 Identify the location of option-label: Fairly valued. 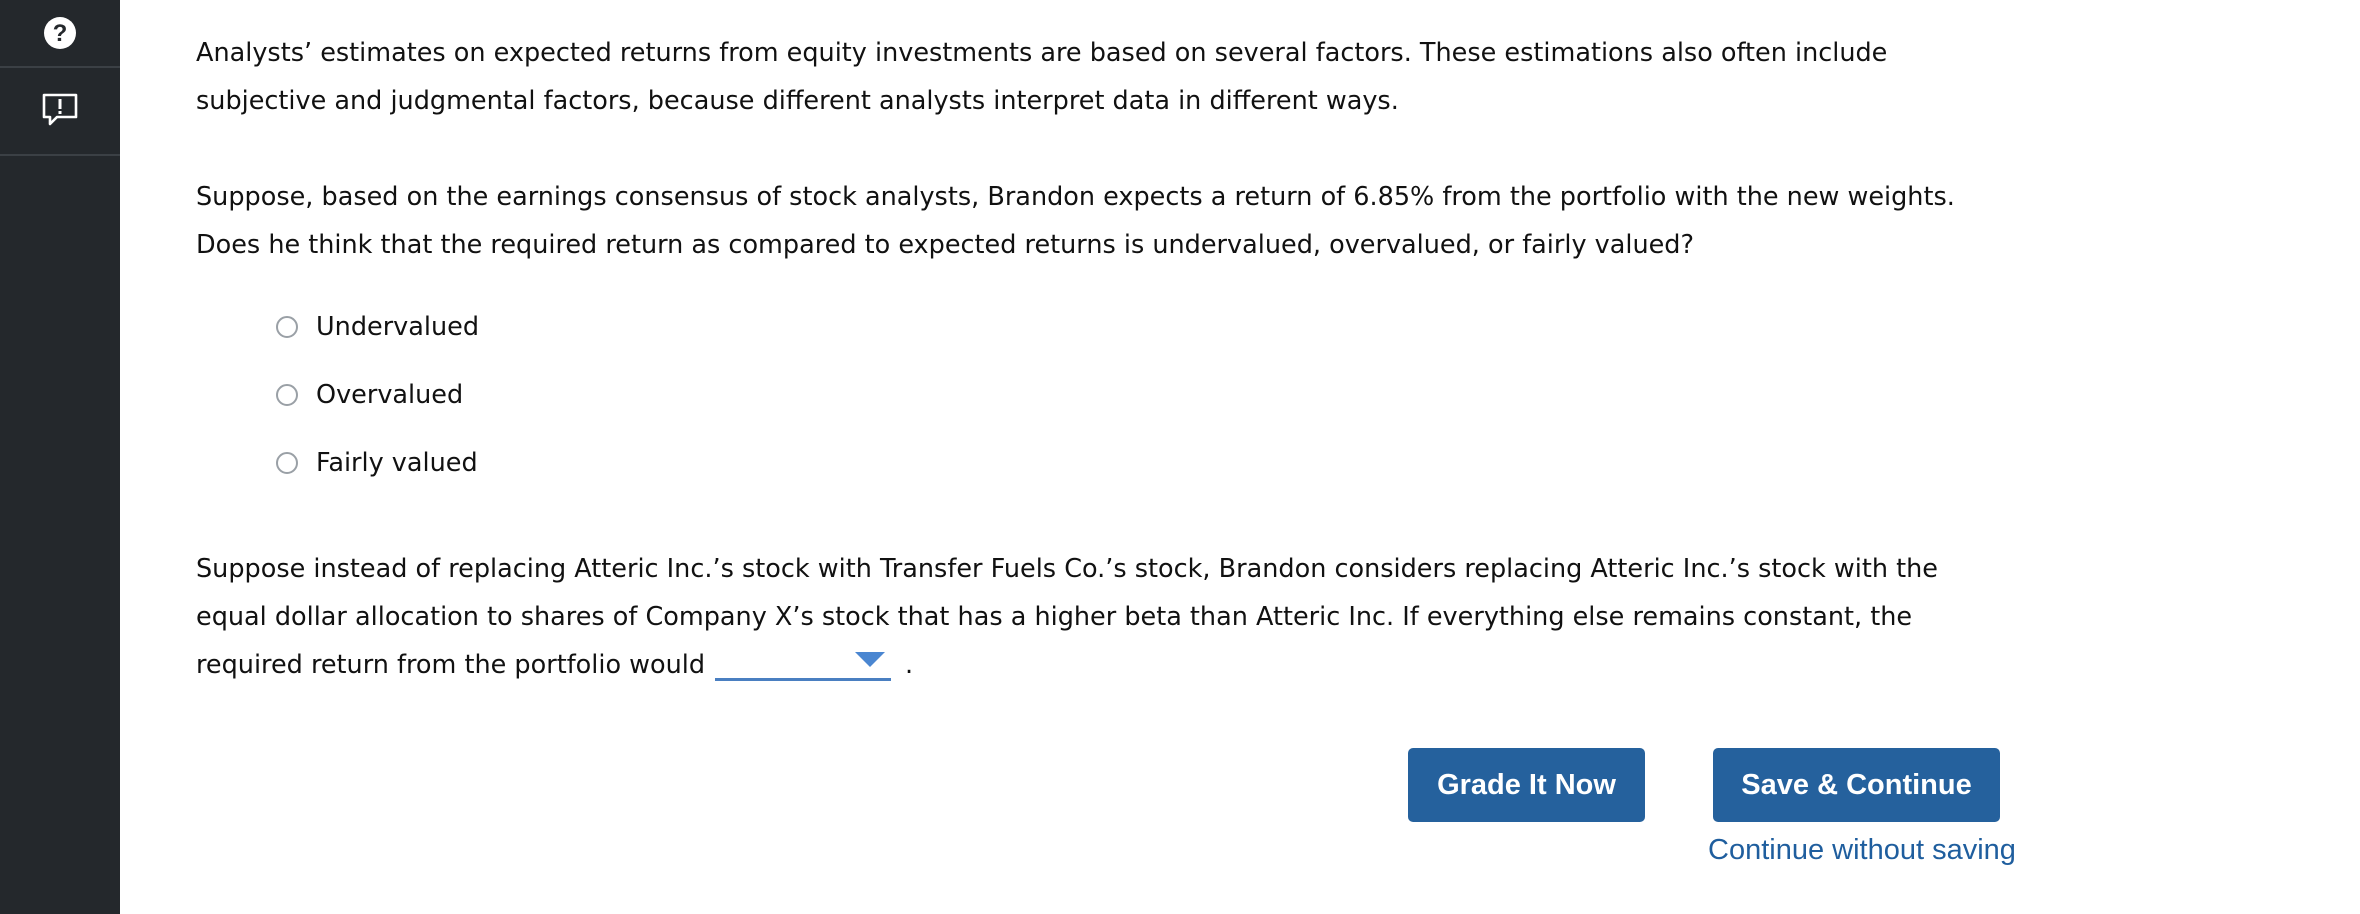
(397, 463).